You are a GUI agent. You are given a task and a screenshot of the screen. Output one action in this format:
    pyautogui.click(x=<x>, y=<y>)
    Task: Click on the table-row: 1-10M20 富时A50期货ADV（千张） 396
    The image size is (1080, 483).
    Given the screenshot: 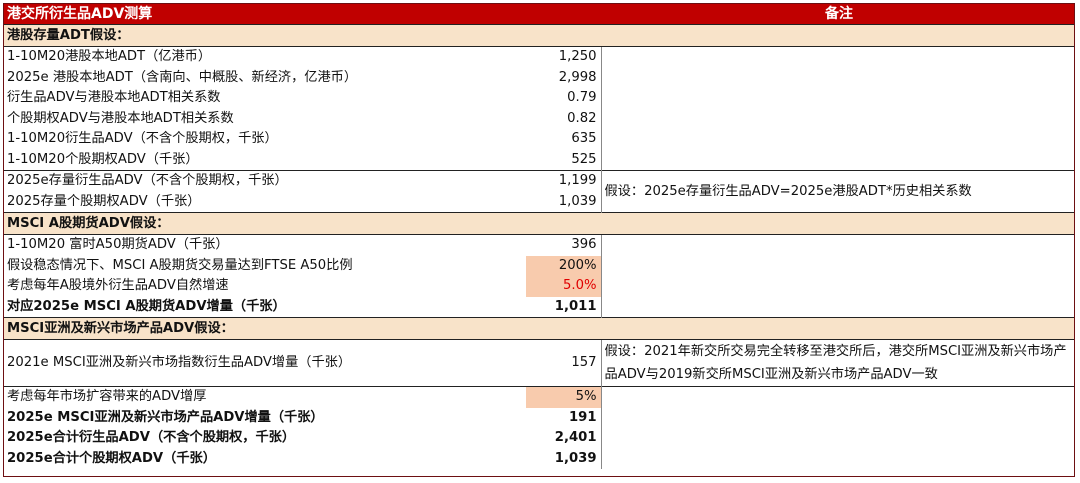 What is the action you would take?
    pyautogui.click(x=539, y=245)
    